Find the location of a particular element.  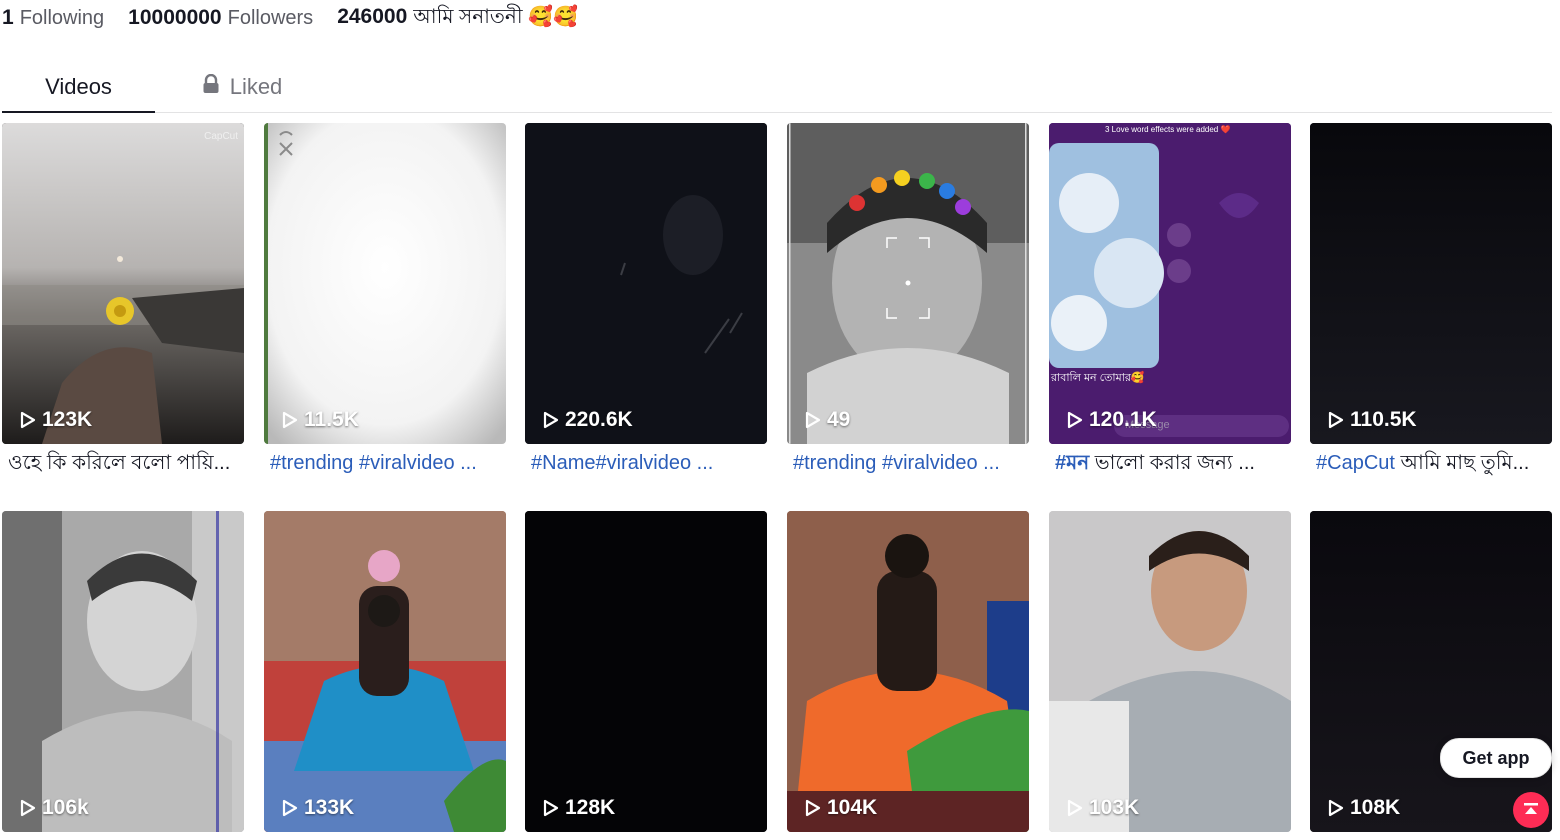

profile-tabs: Videos Liked is located at coordinates (777, 87).